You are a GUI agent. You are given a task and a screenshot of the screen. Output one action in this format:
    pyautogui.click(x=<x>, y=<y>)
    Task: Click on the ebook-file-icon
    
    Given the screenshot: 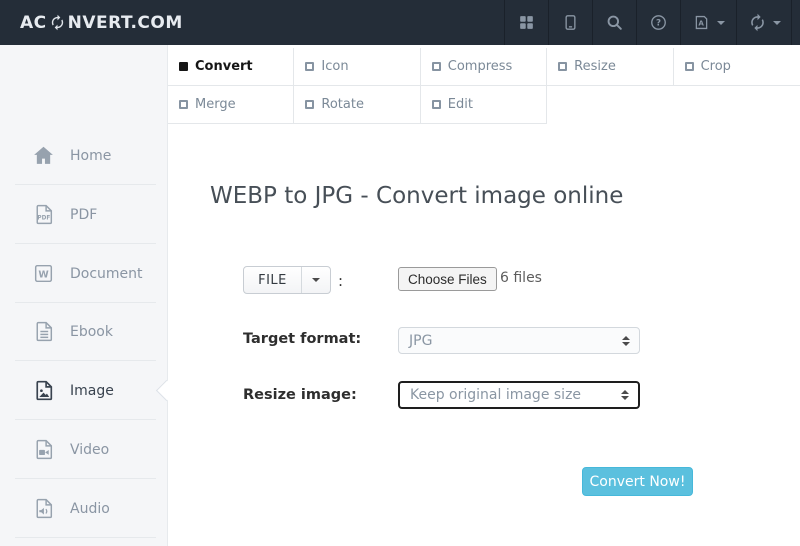 What is the action you would take?
    pyautogui.click(x=44, y=331)
    